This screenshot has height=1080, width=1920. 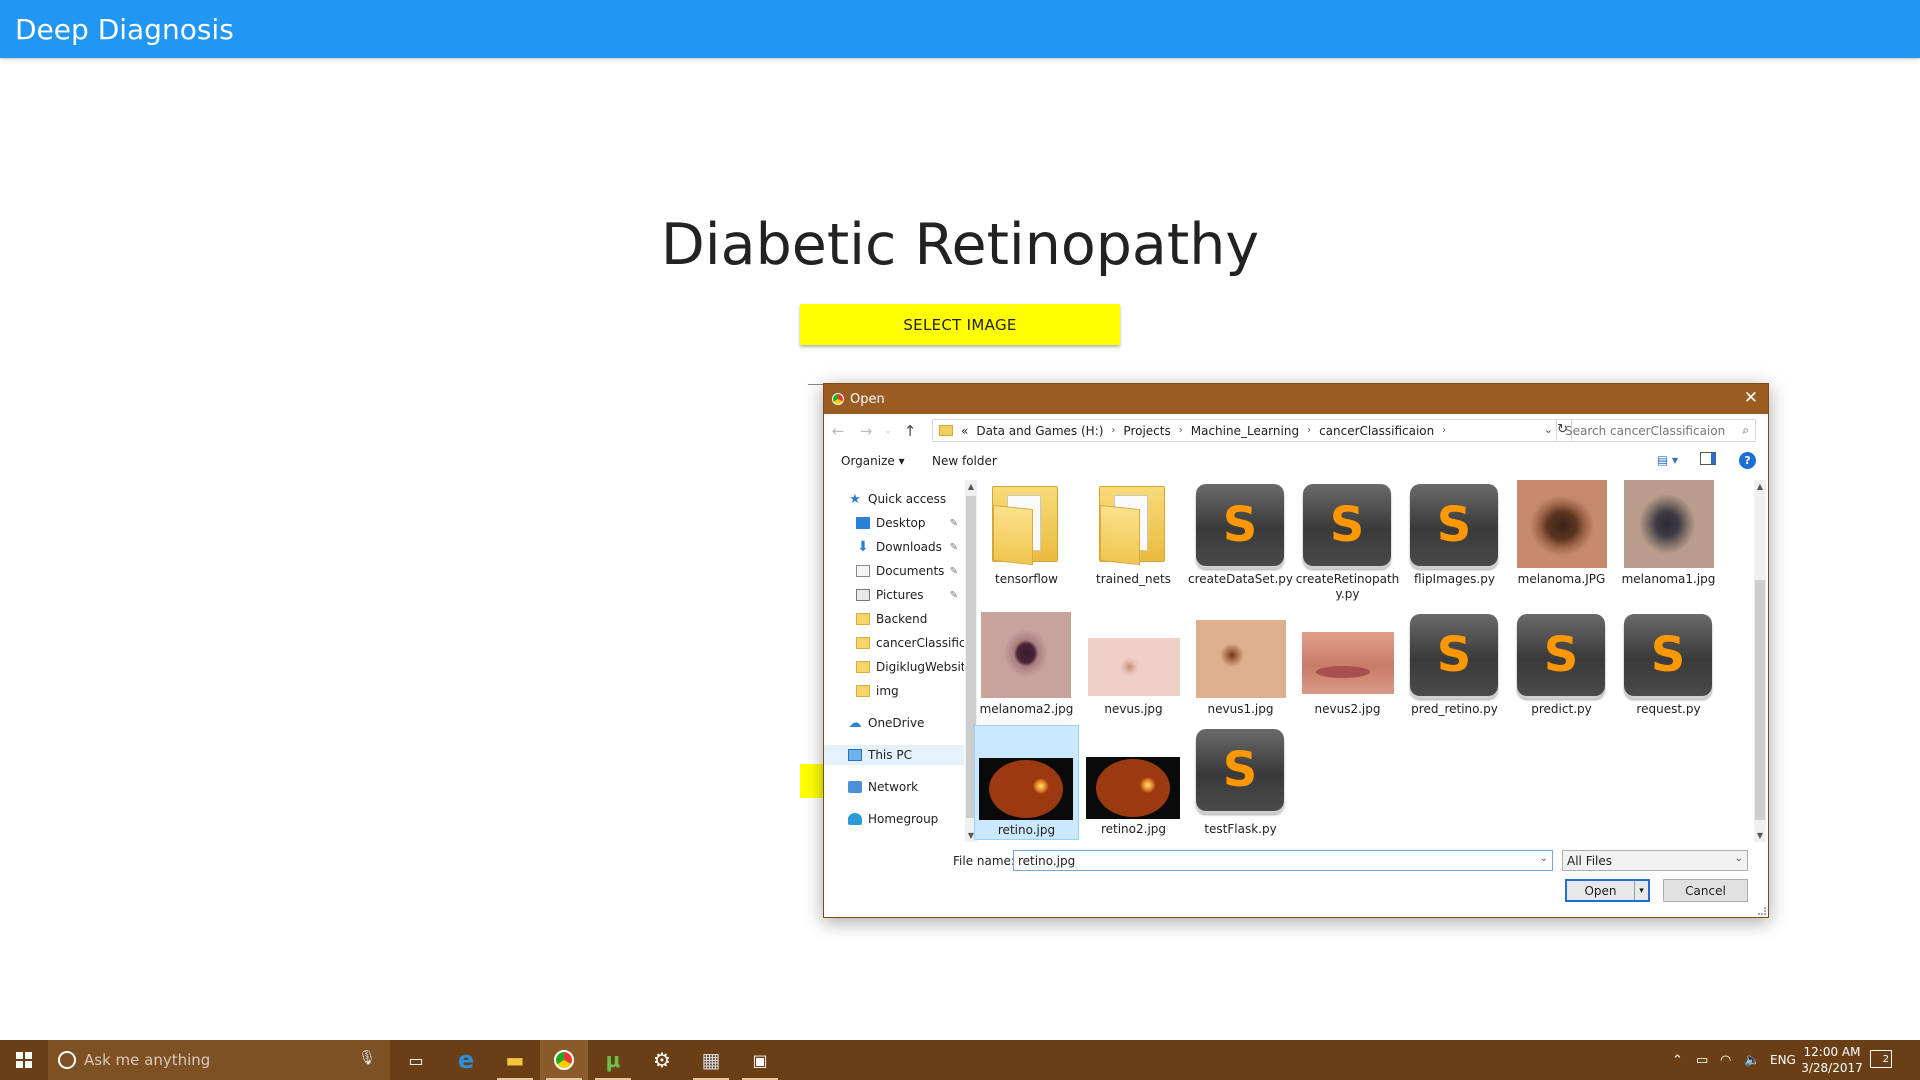 What do you see at coordinates (662, 1060) in the screenshot?
I see `settings-gear-icon: ⚙` at bounding box center [662, 1060].